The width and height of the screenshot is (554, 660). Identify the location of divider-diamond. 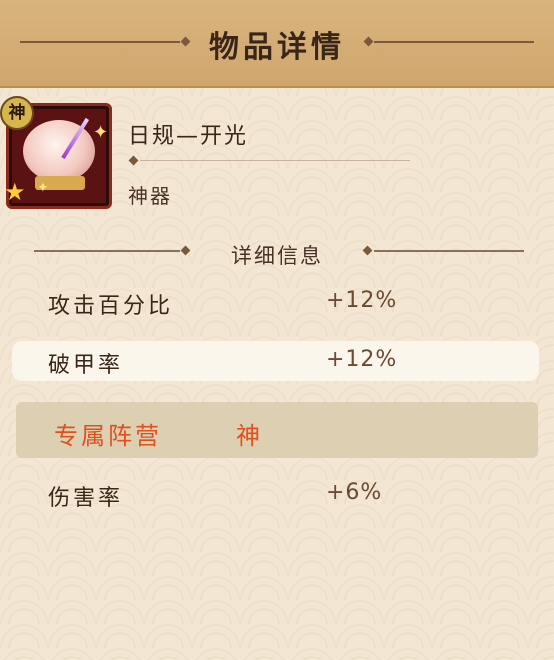
(133, 160).